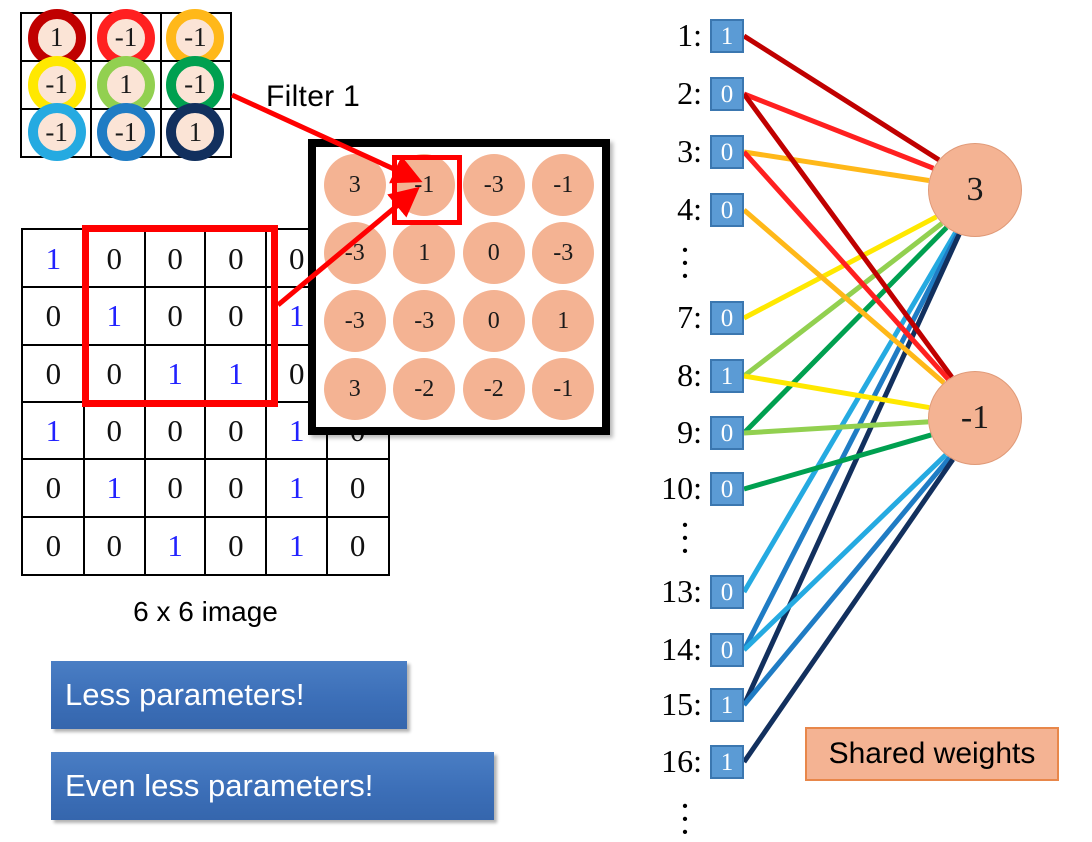 This screenshot has width=1092, height=842. I want to click on input-label-1: 1:, so click(689, 35).